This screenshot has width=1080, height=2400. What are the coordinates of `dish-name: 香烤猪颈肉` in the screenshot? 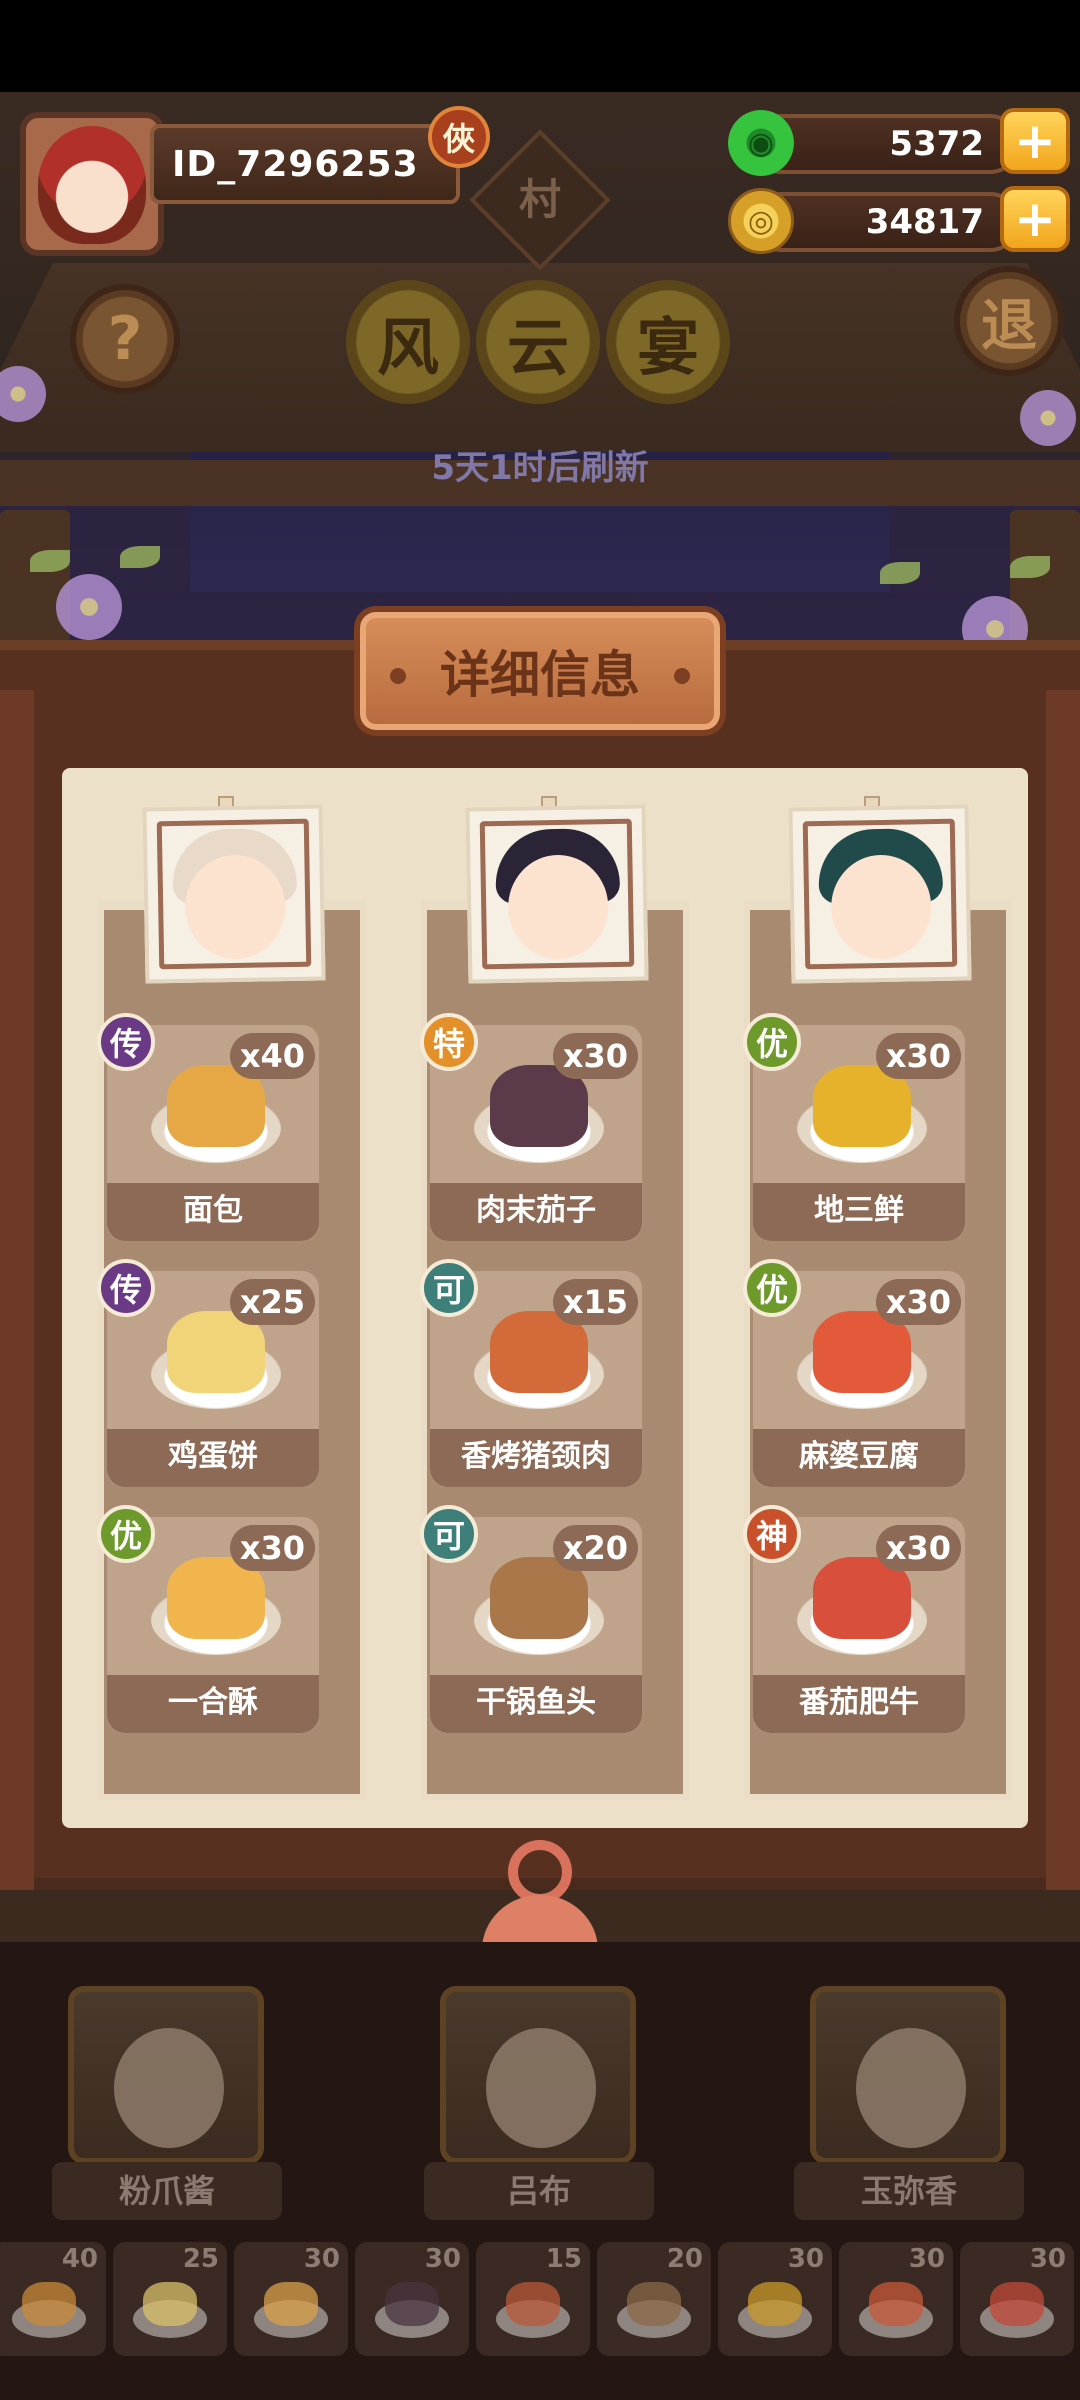 It's located at (536, 1458).